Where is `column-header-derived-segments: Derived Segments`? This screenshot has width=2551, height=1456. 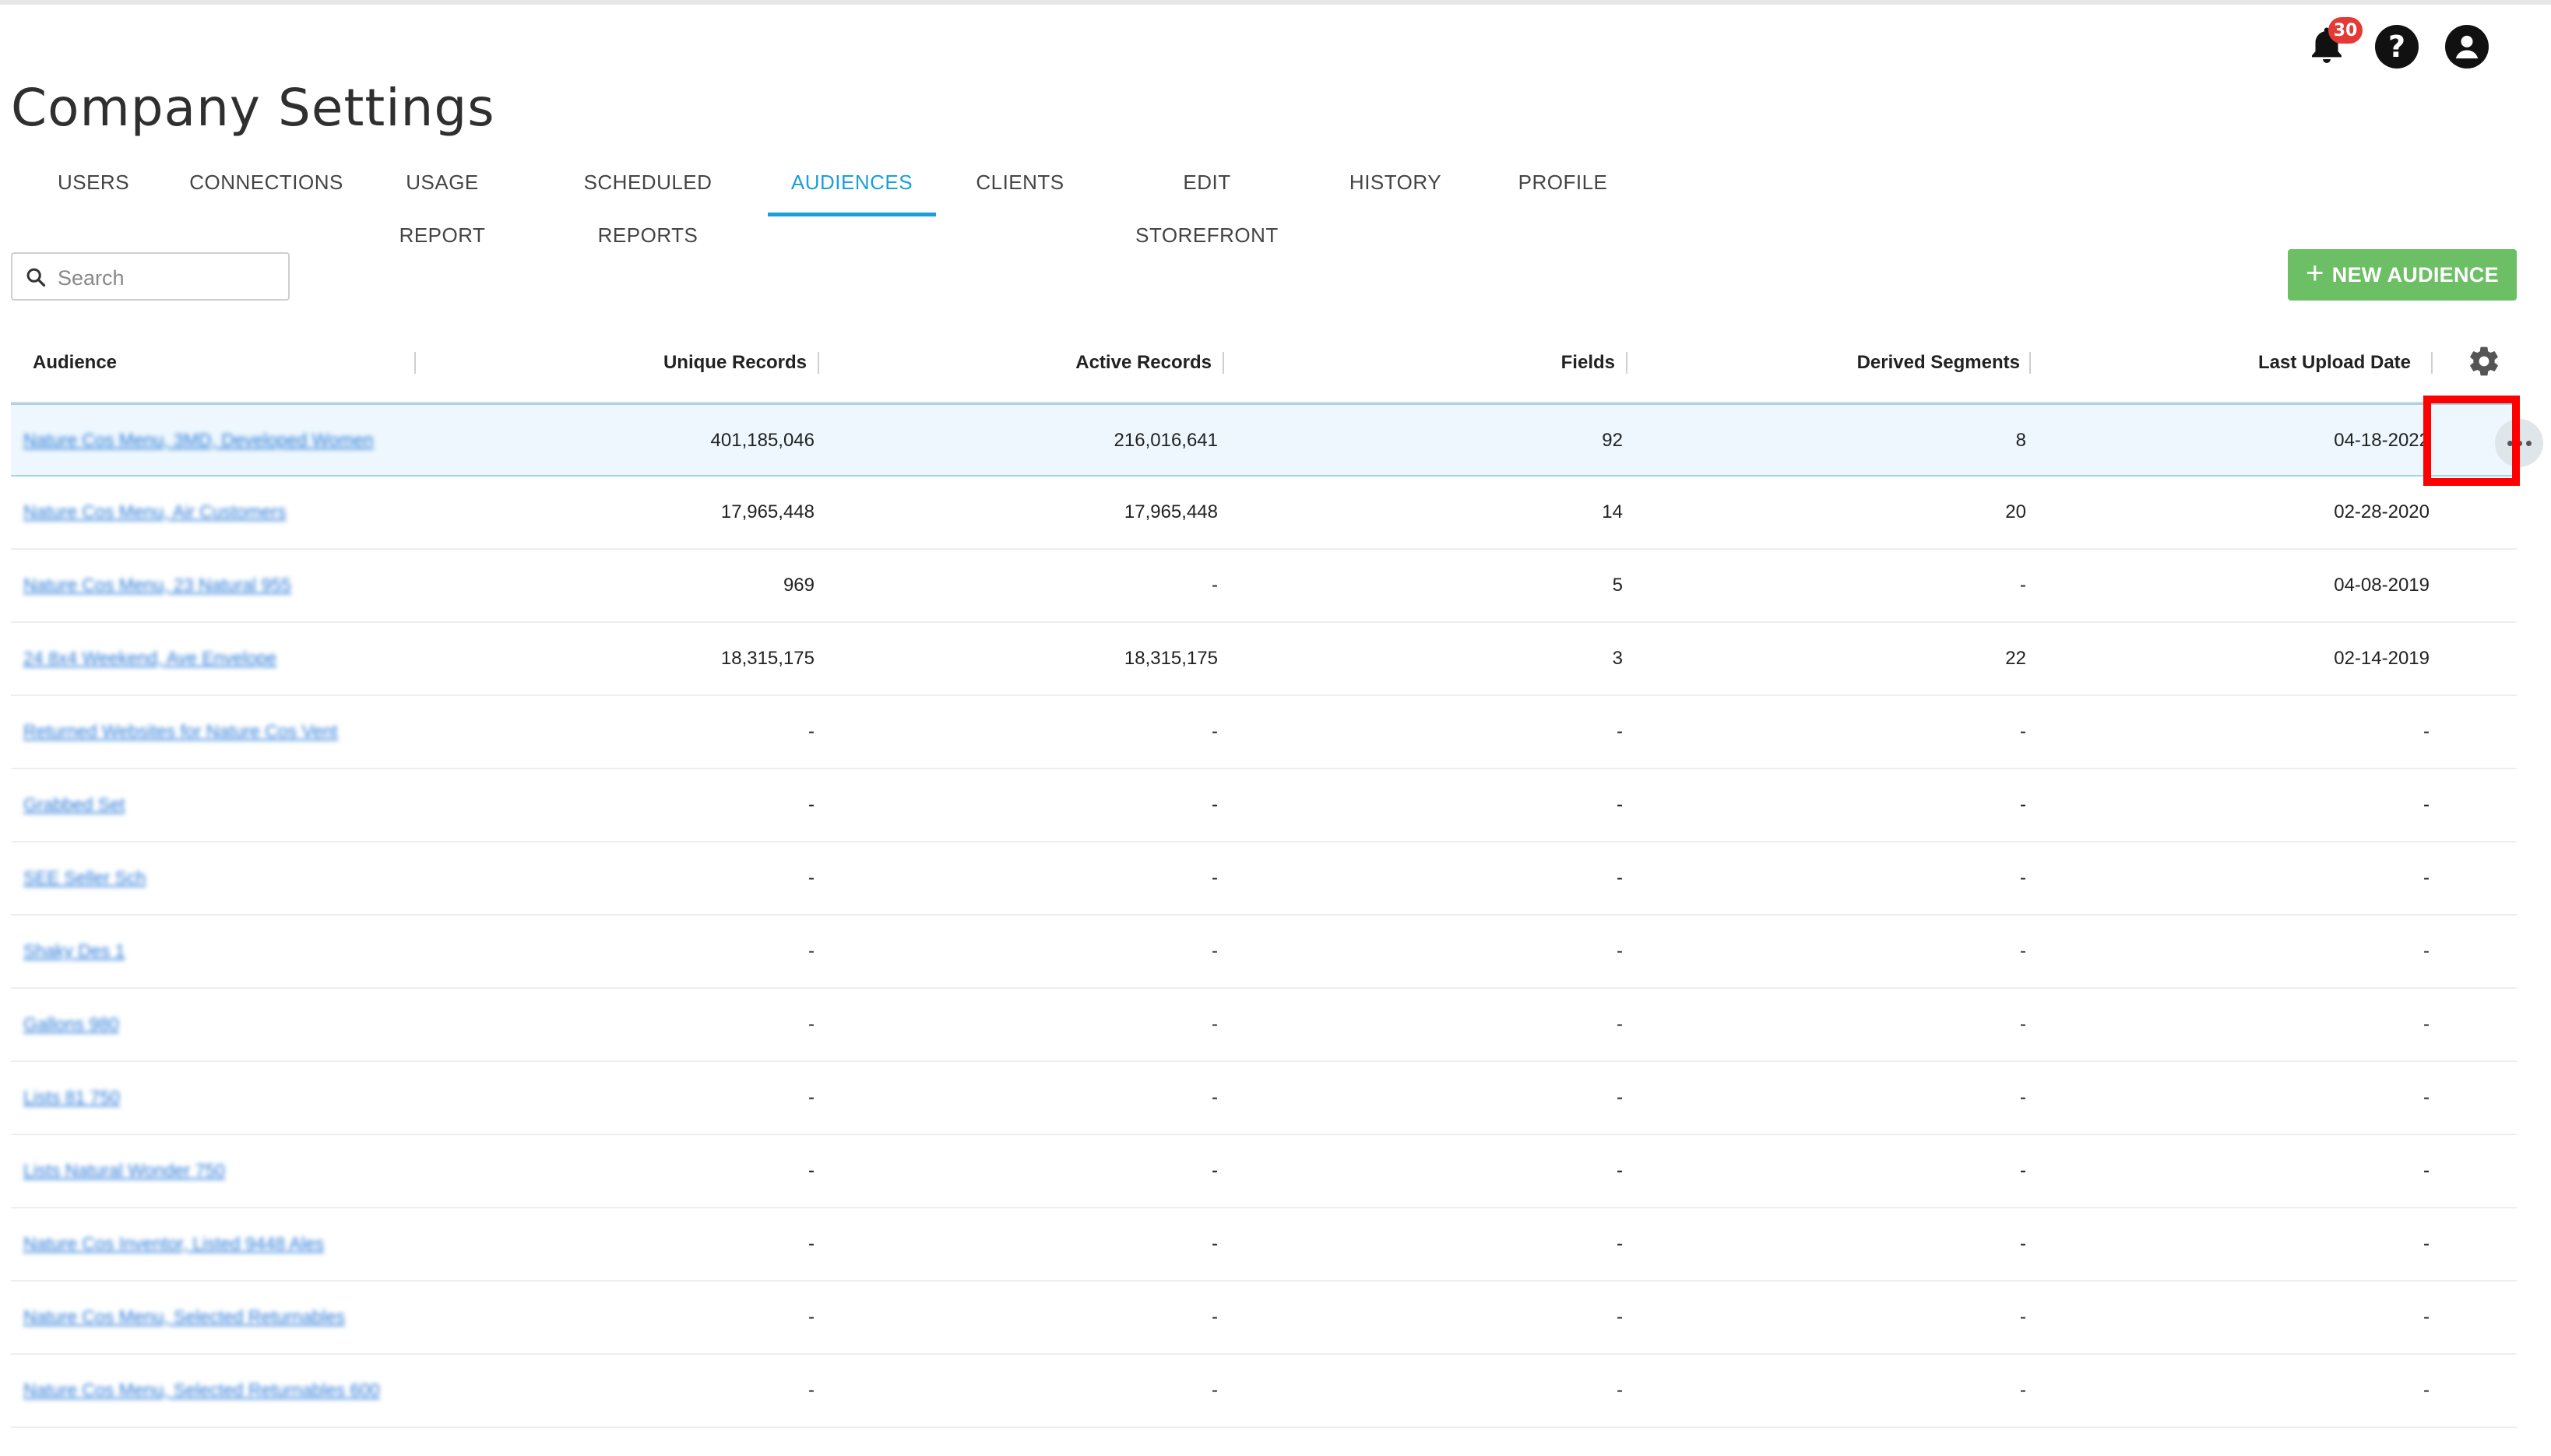 column-header-derived-segments: Derived Segments is located at coordinates (1825, 367).